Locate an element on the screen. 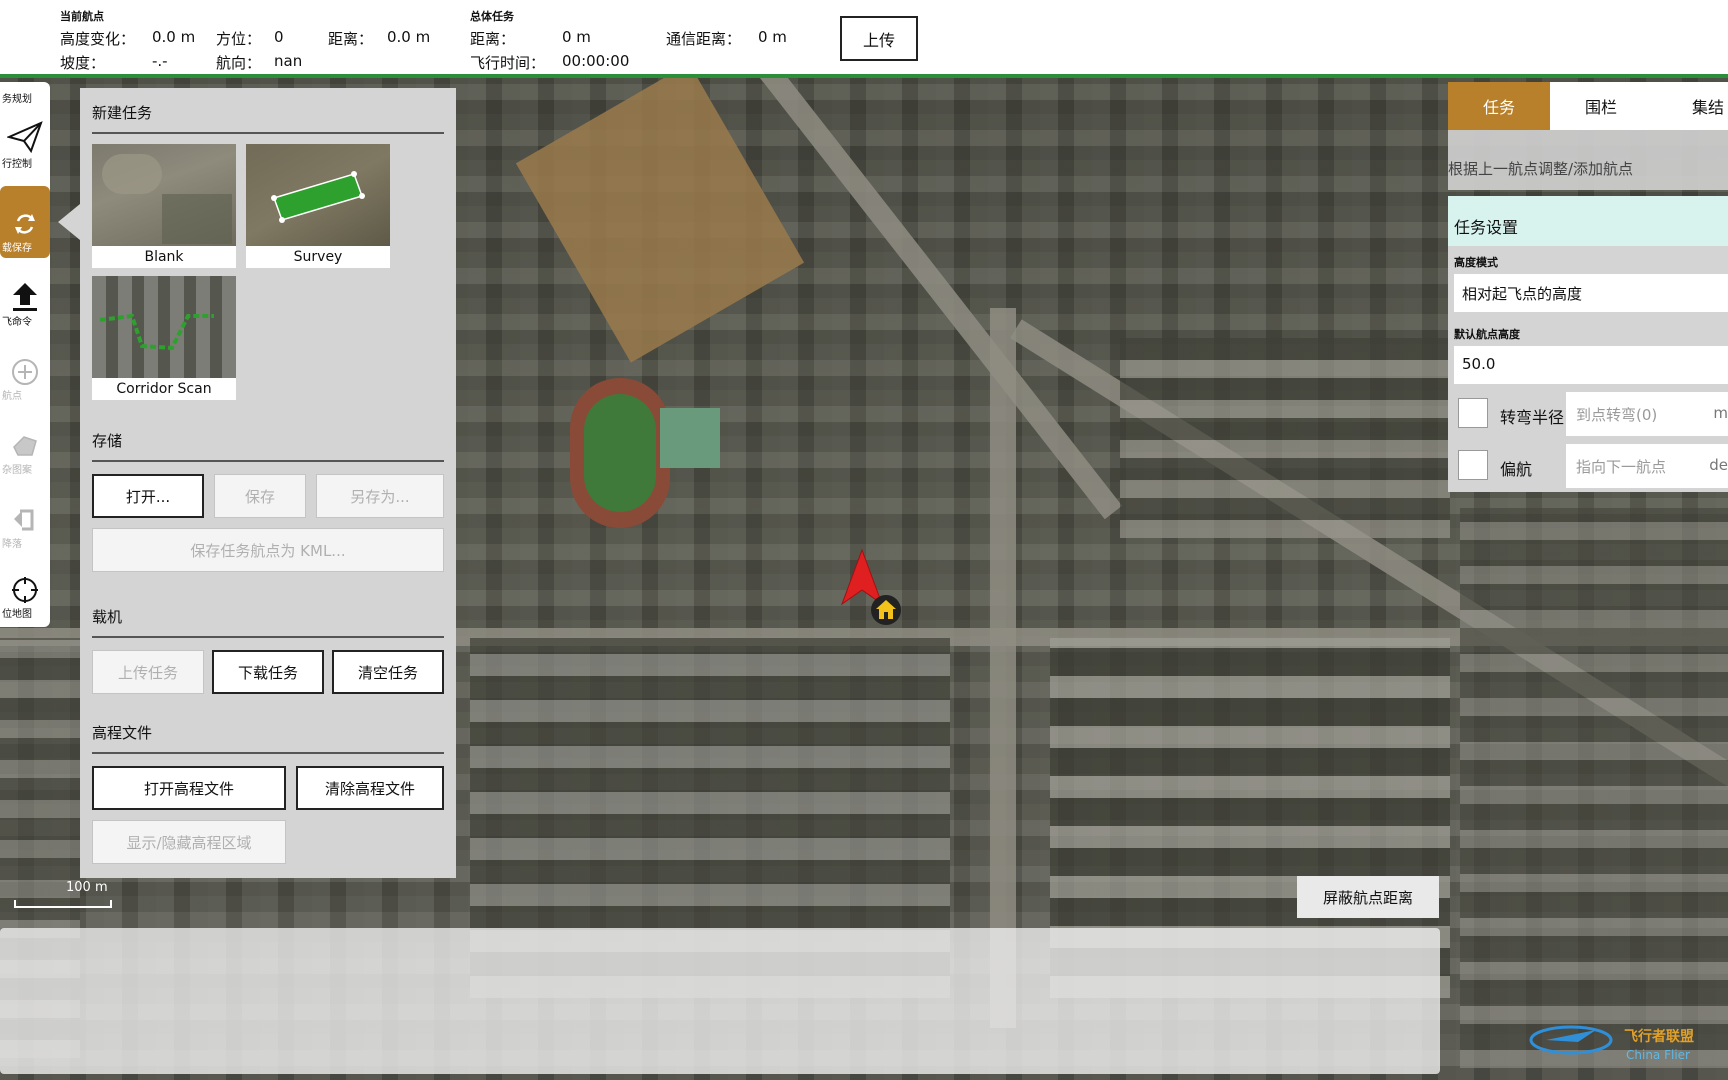 This screenshot has height=1080, width=1728. corridor-thumbnail is located at coordinates (164, 327).